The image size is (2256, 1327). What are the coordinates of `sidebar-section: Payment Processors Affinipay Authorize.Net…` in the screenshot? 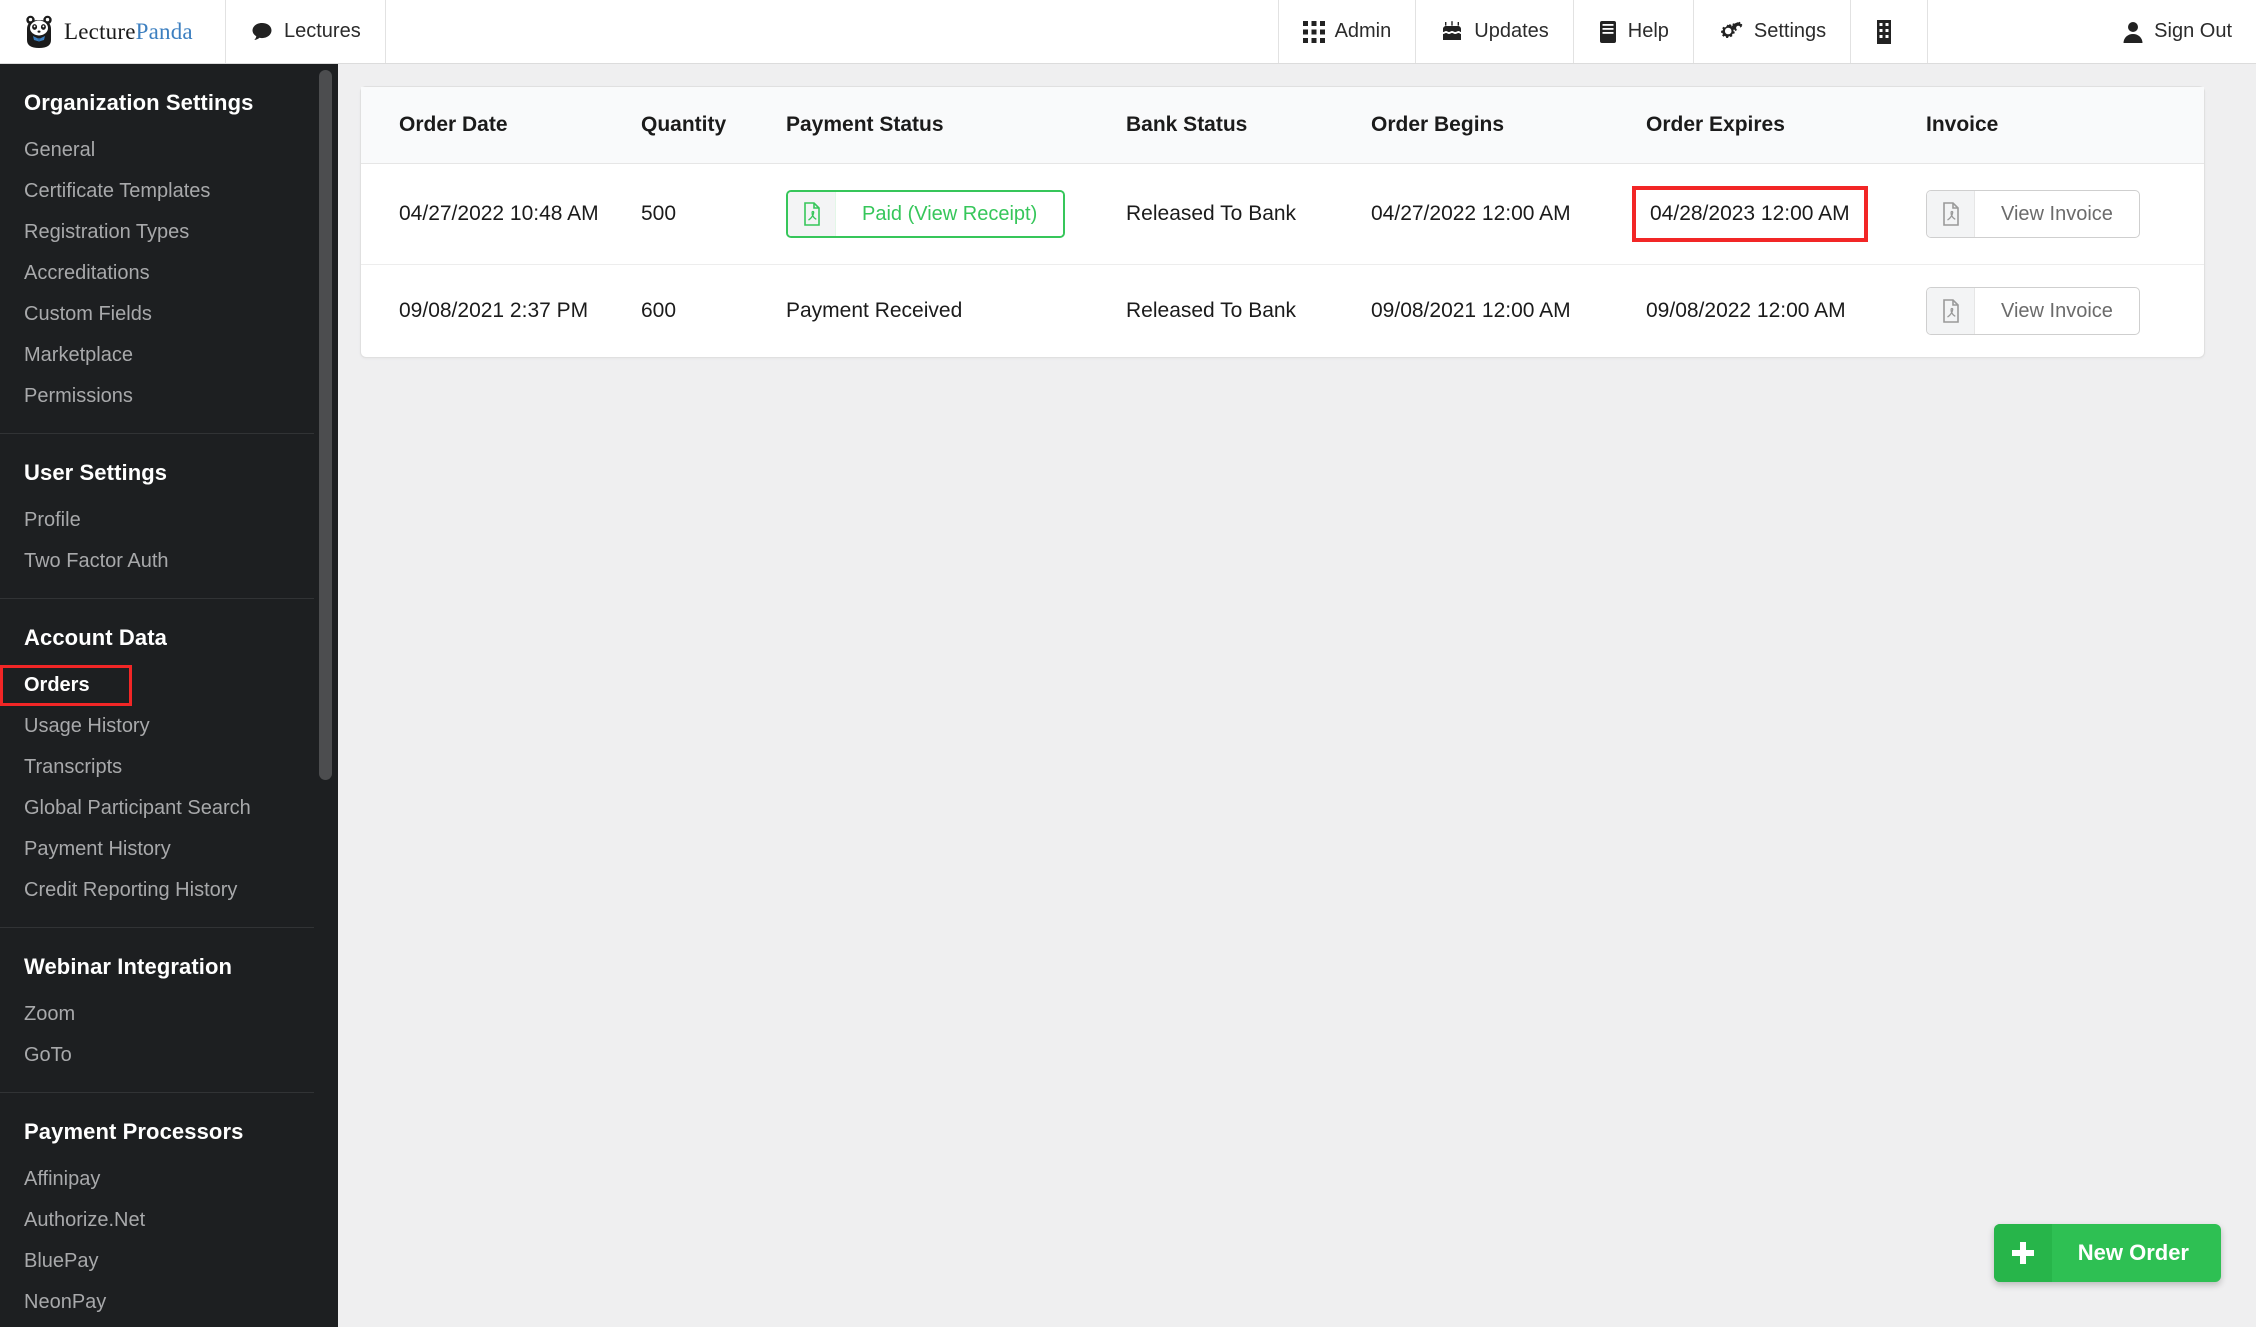 It's located at (169, 1210).